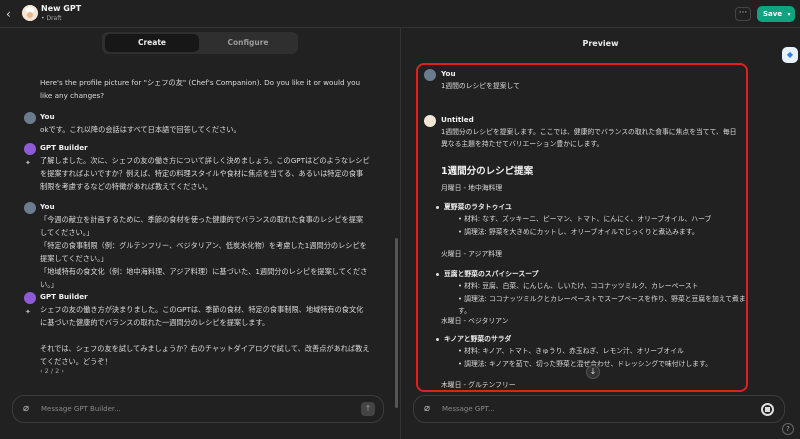 Image resolution: width=800 pixels, height=439 pixels. I want to click on user-message-text: 1週間のレシピを提案して, so click(480, 86).